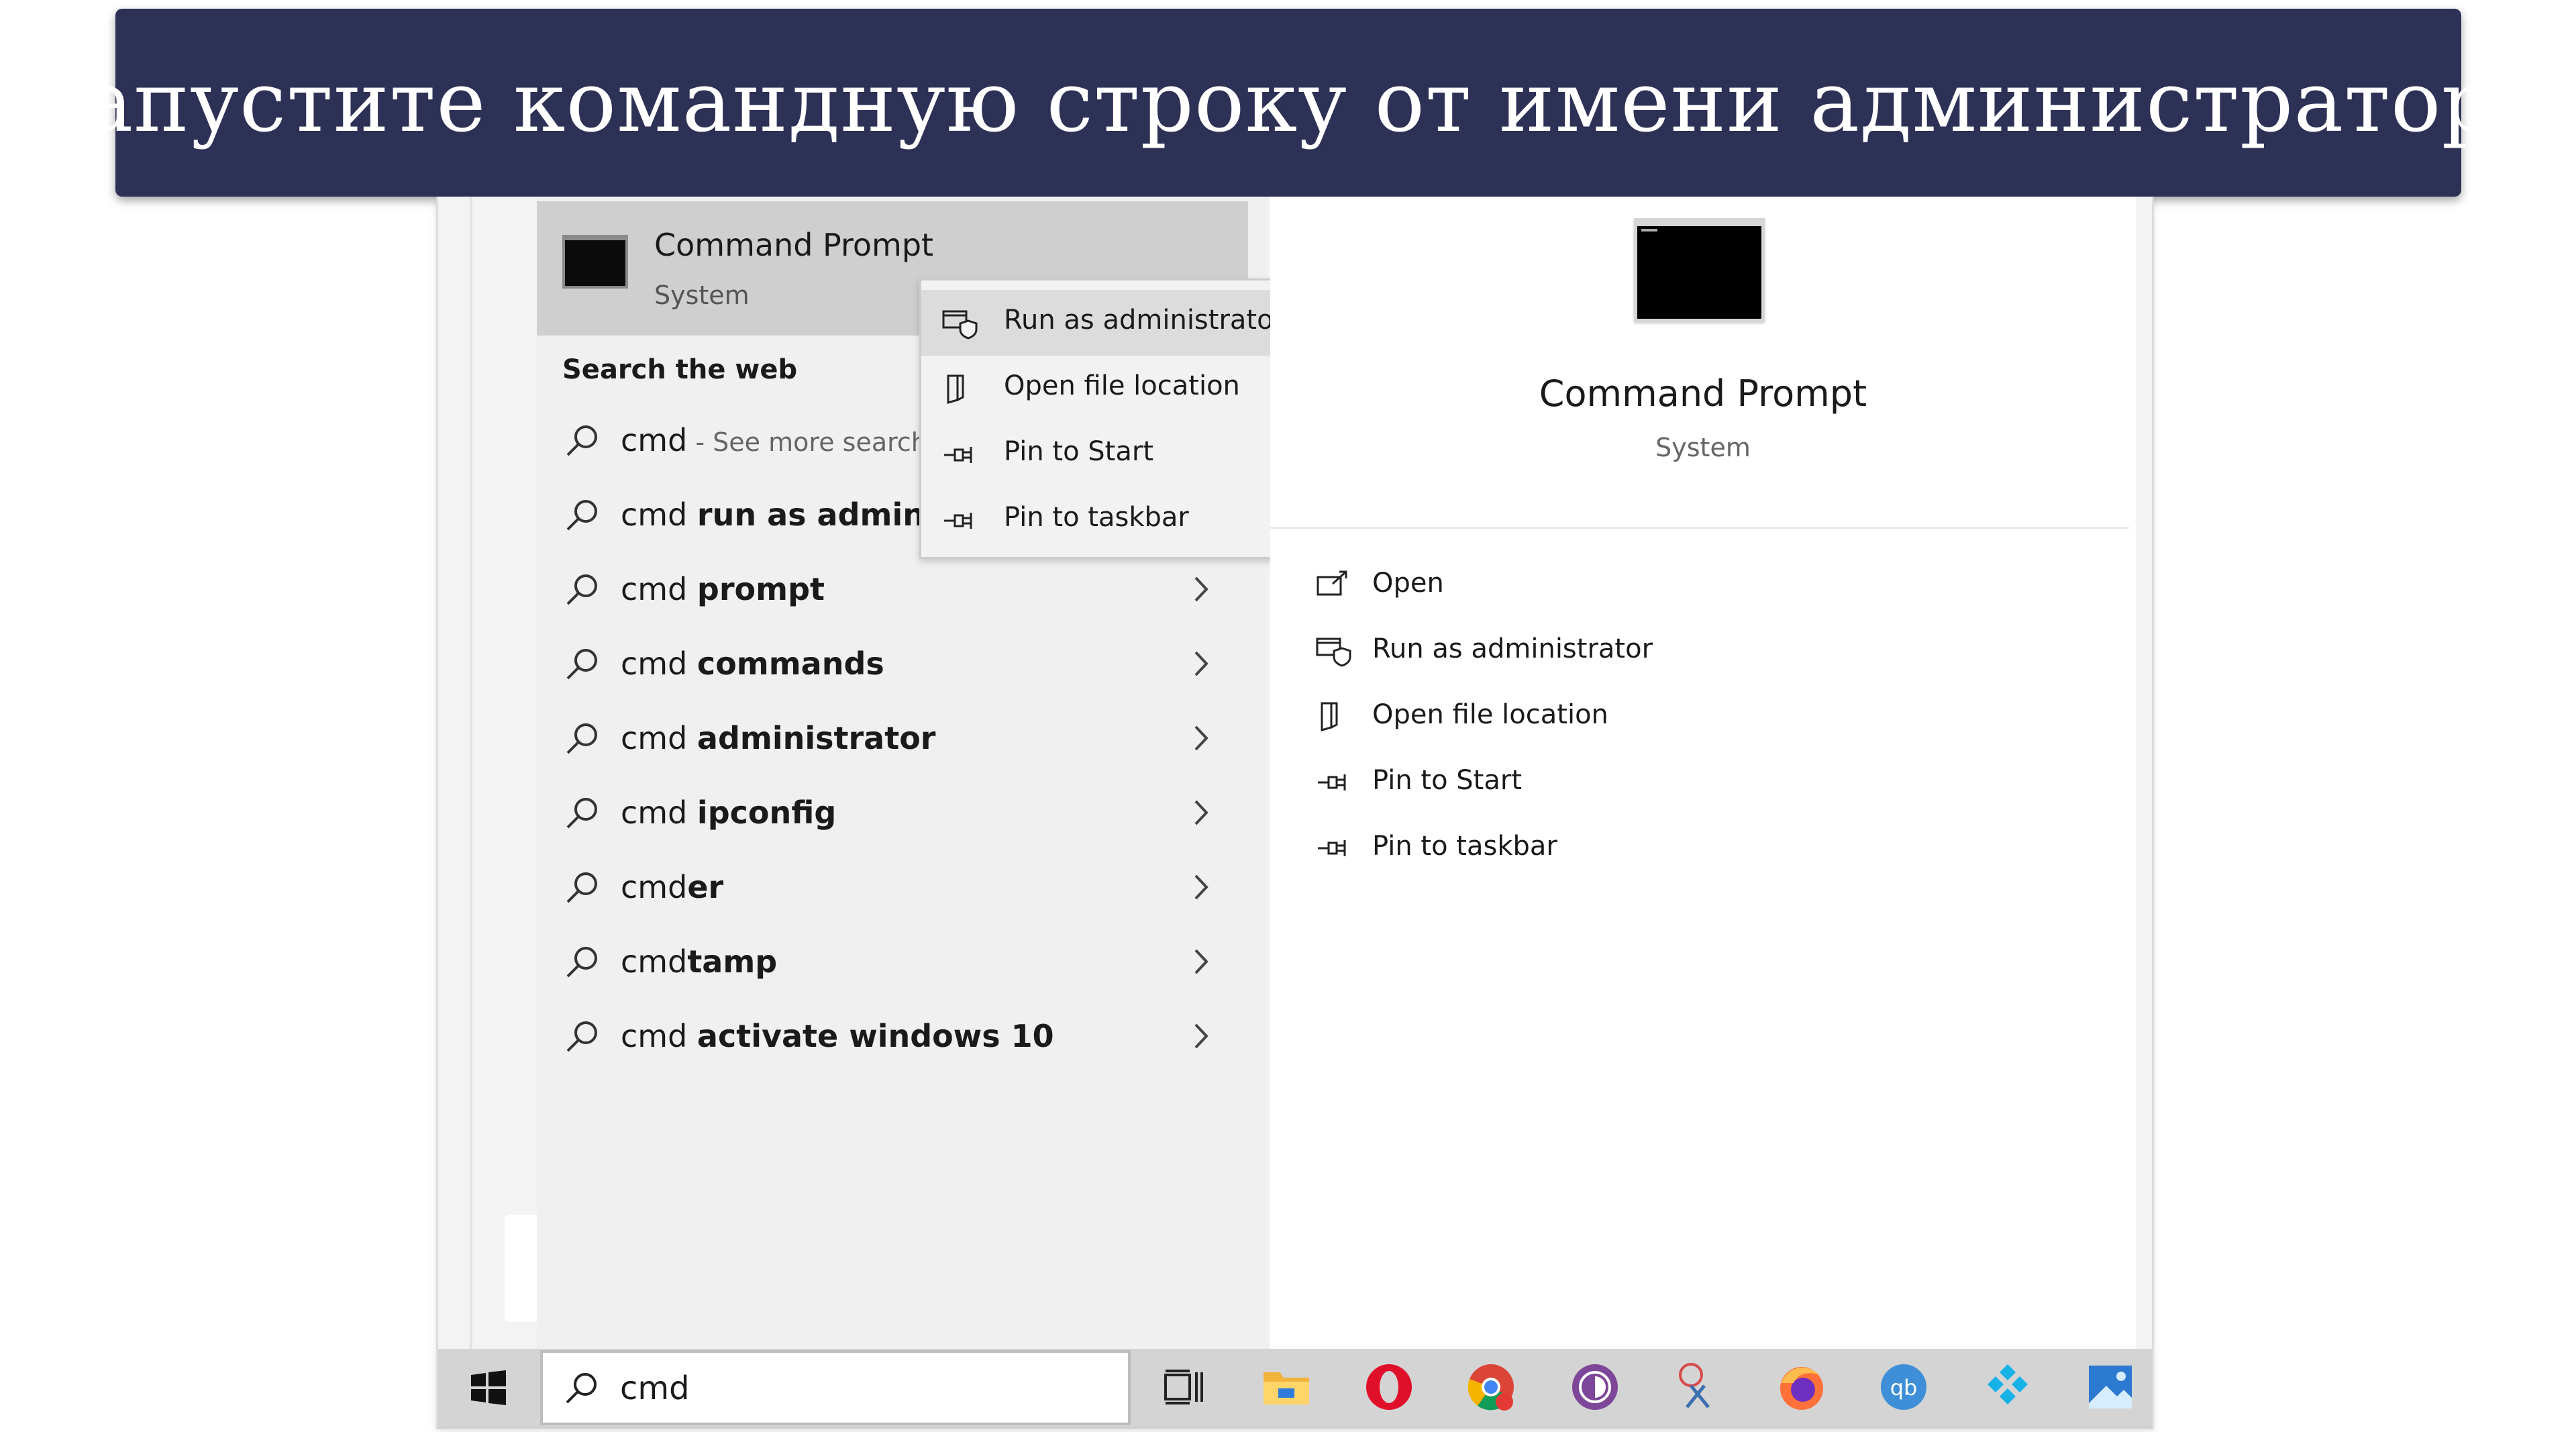 This screenshot has height=1432, width=2576. I want to click on detail-subtitle: System, so click(1703, 448).